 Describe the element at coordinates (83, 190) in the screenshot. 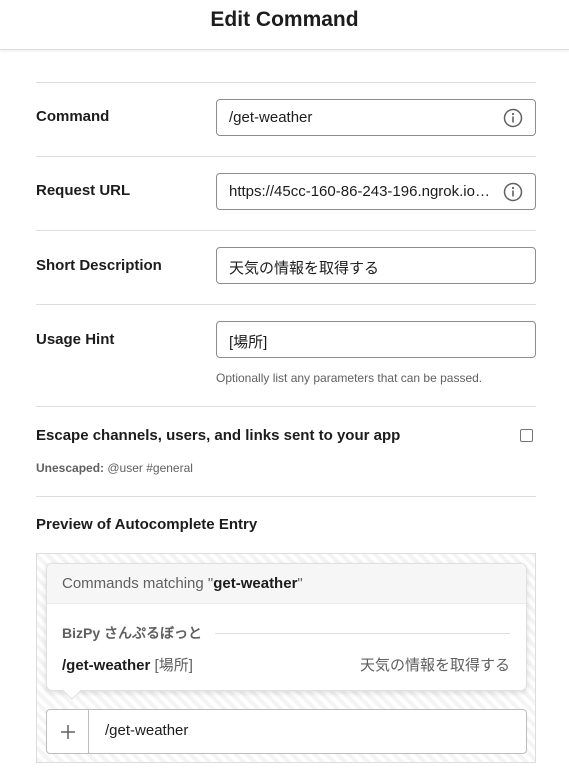

I see `request-url-label: Request URL` at that location.